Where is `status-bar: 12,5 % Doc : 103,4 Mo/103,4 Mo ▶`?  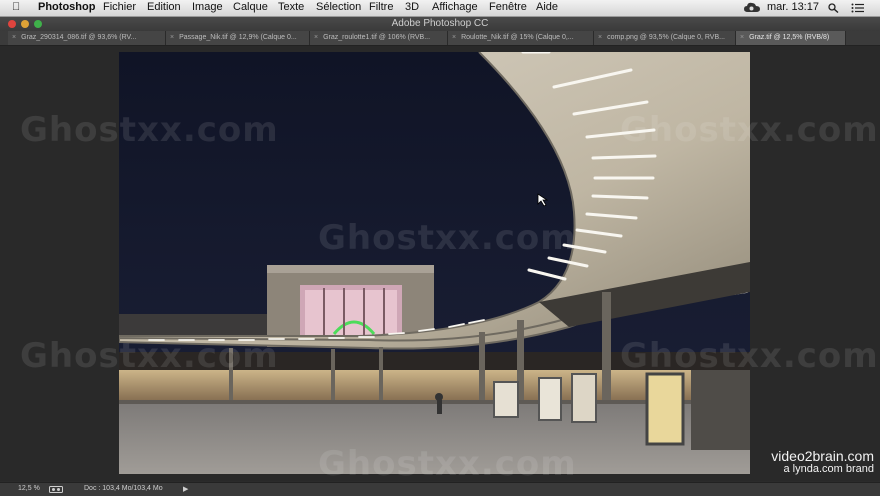 status-bar: 12,5 % Doc : 103,4 Mo/103,4 Mo ▶ is located at coordinates (440, 489).